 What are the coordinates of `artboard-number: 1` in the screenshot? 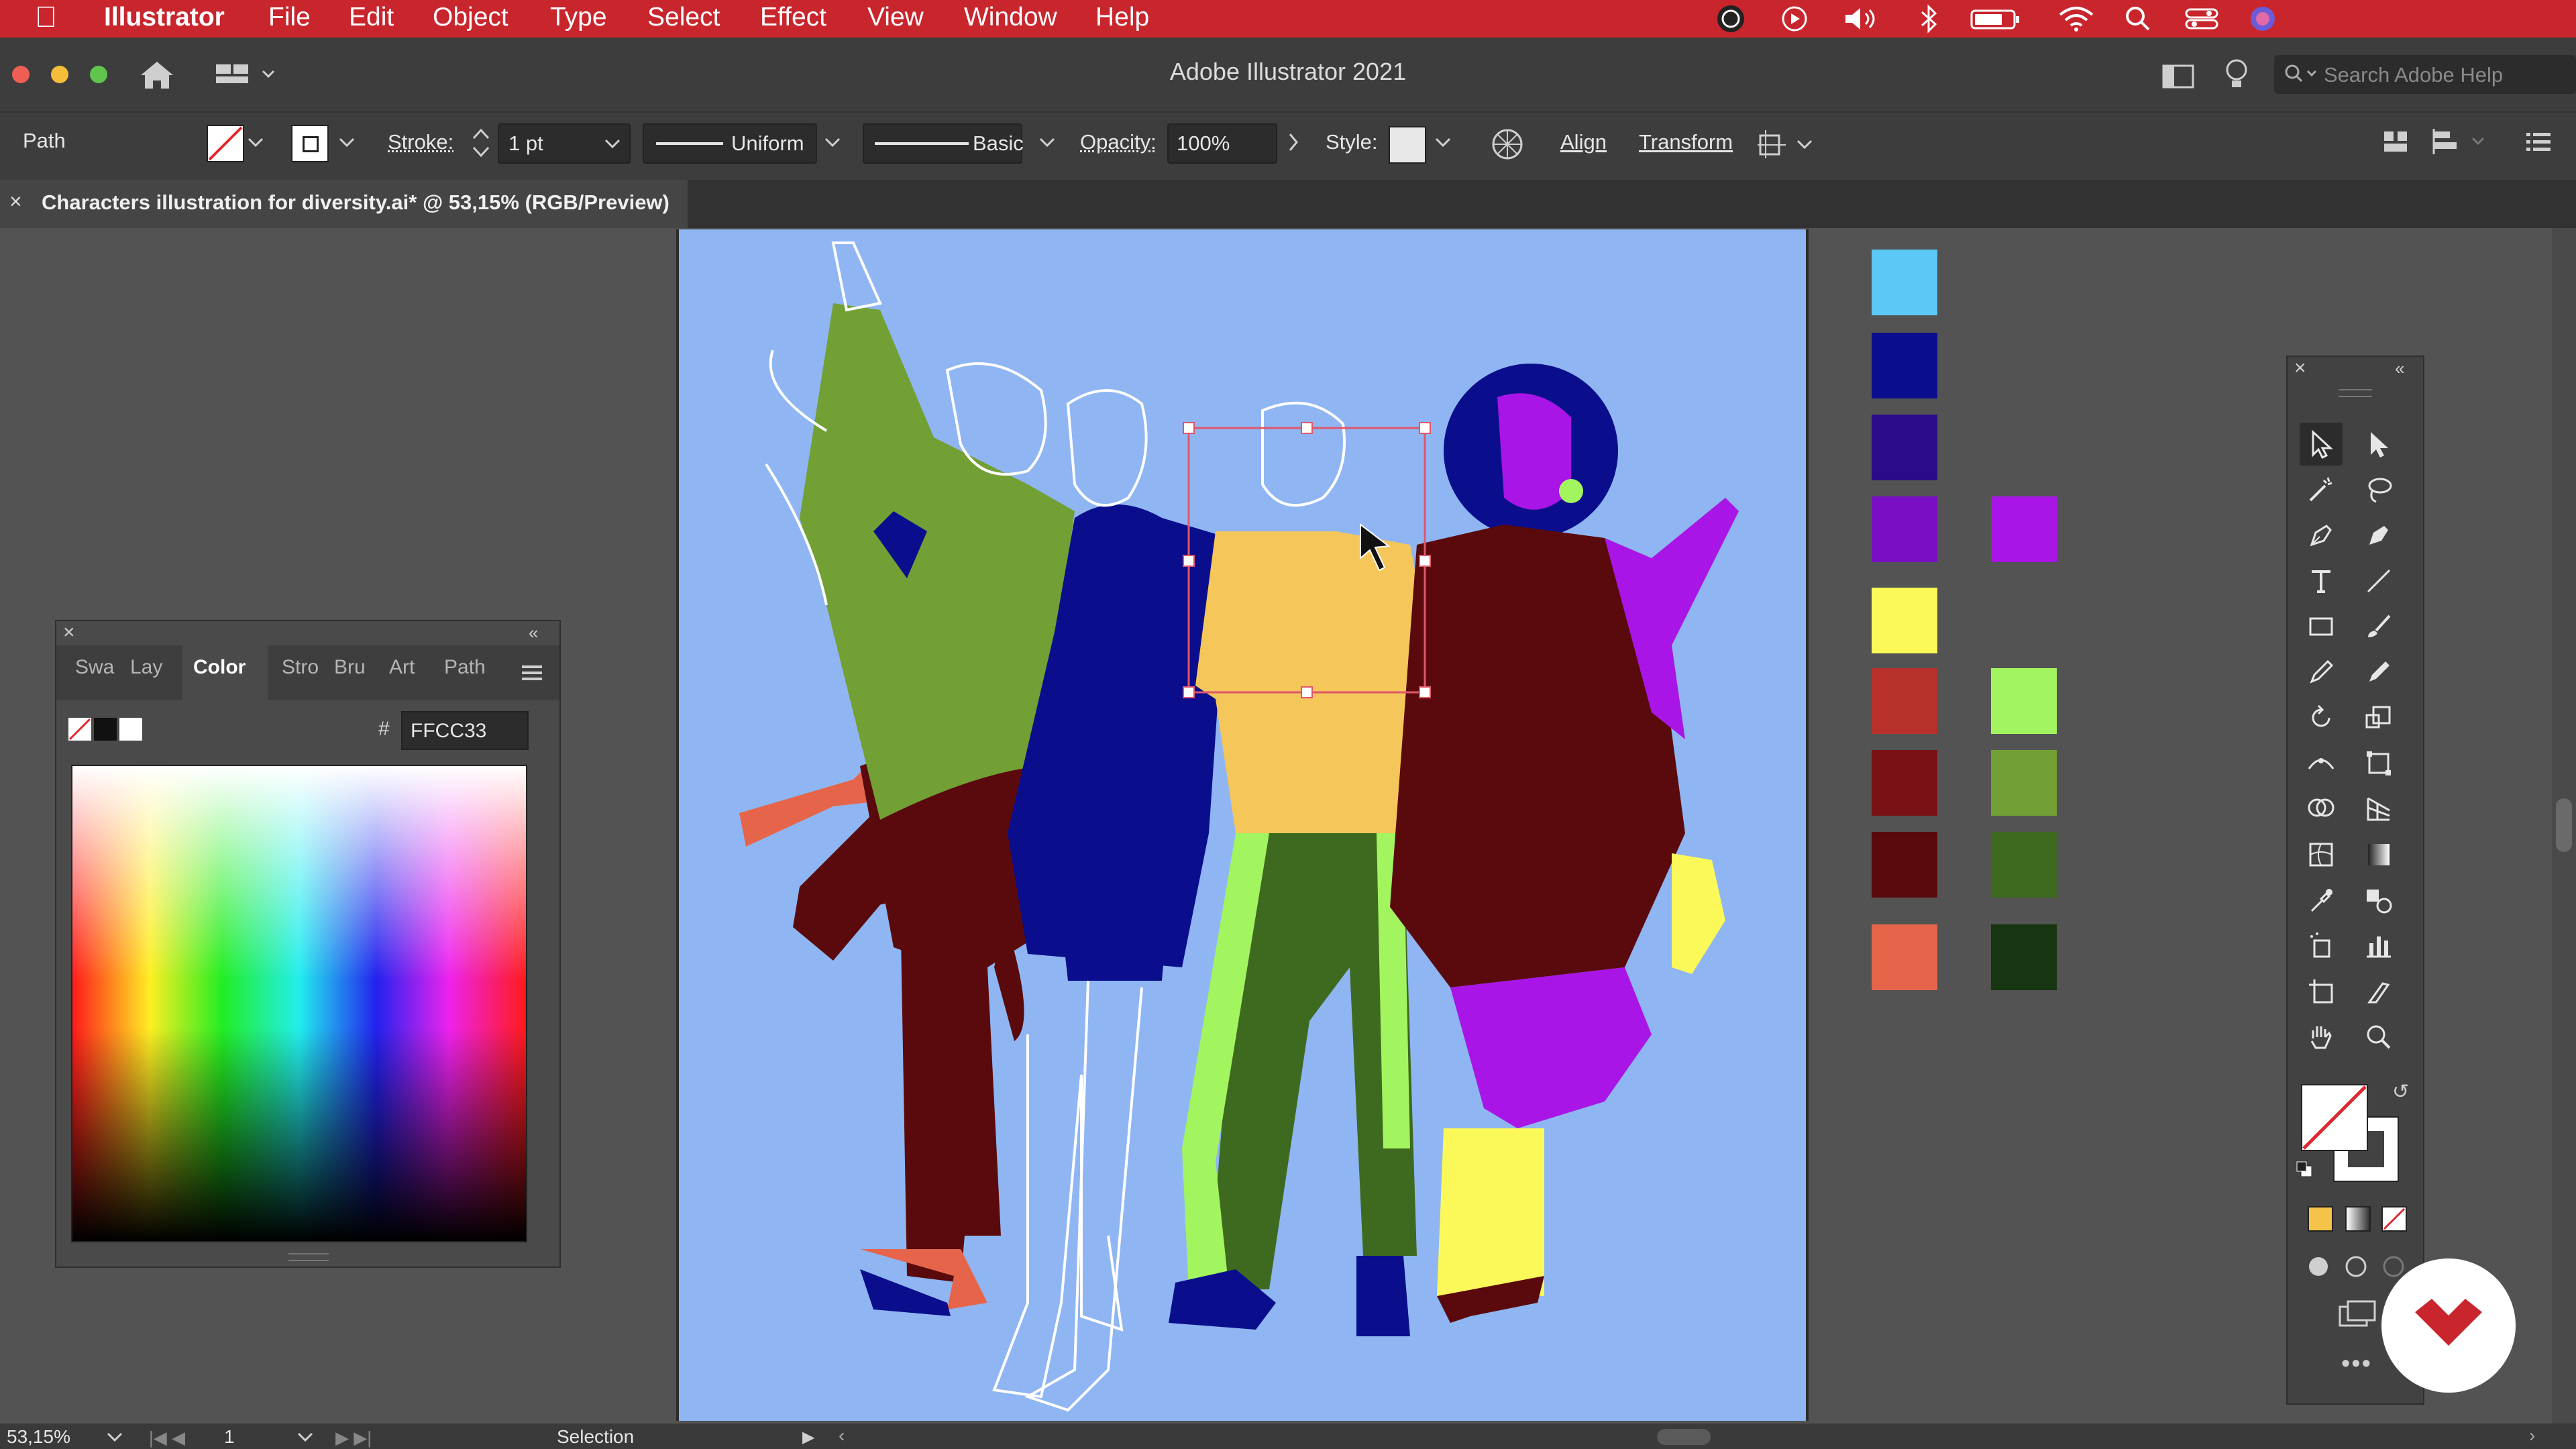 It's located at (254, 1437).